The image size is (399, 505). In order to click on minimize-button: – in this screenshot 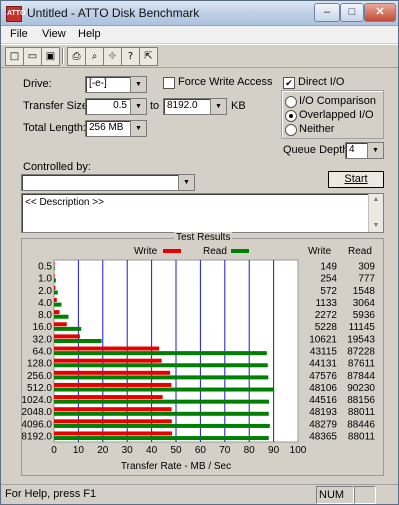, I will do `click(327, 12)`.